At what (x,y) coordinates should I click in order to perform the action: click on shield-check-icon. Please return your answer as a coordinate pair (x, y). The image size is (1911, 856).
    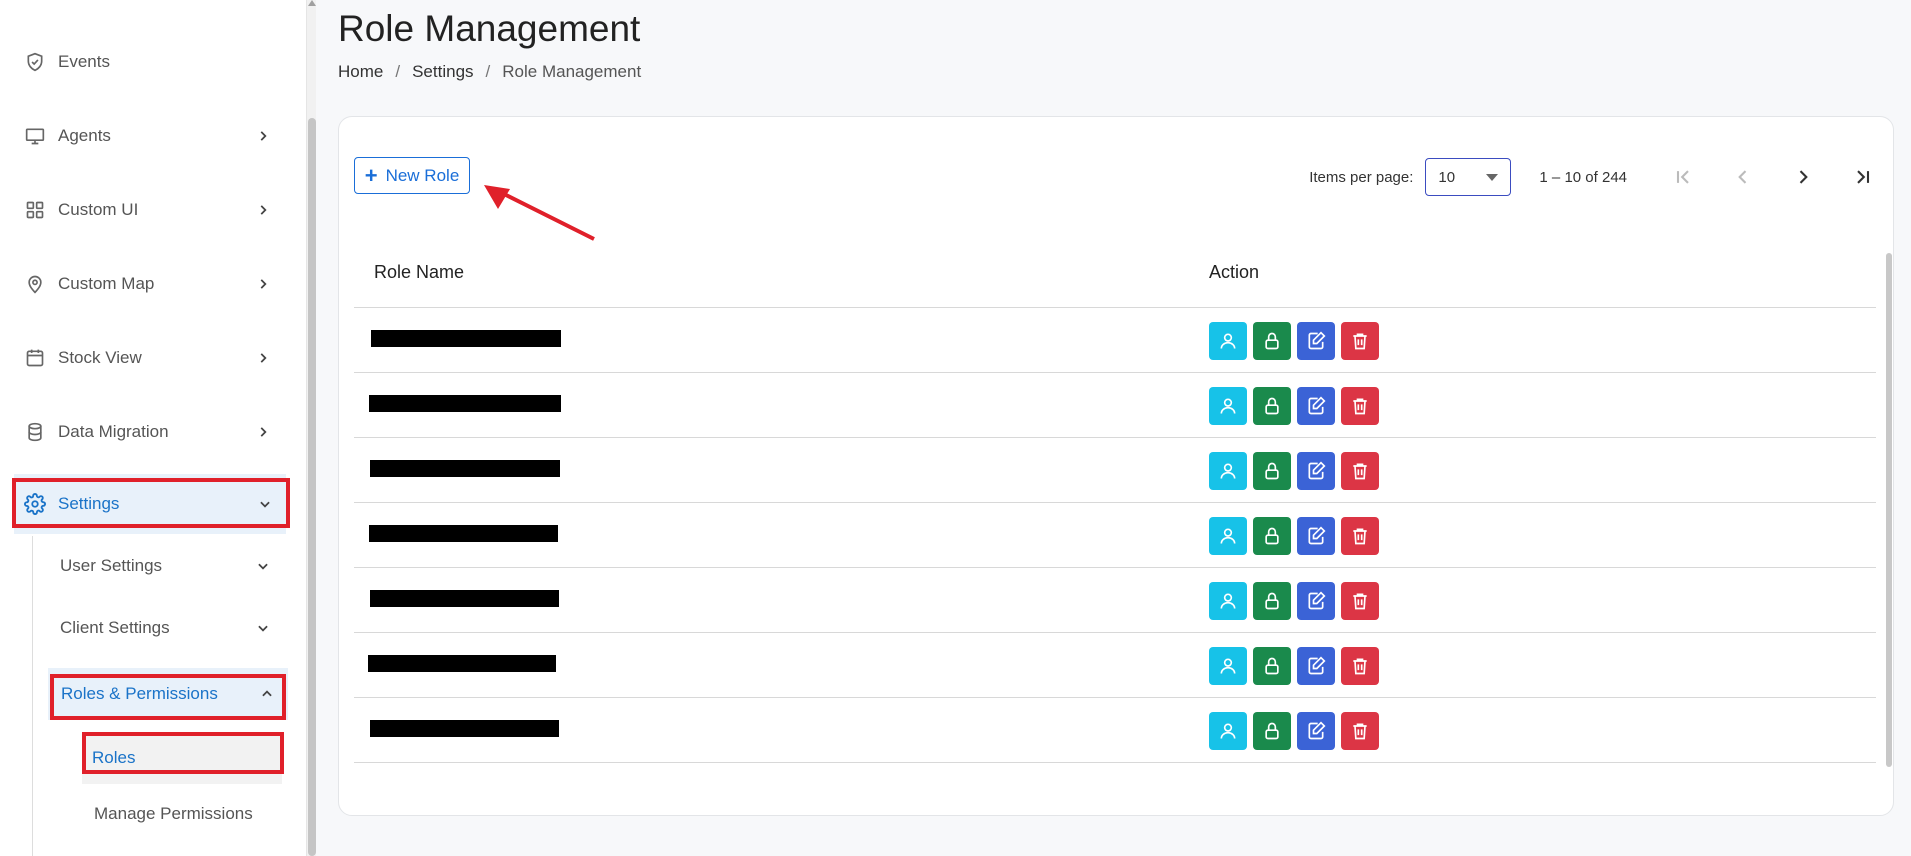
    Looking at the image, I should click on (35, 62).